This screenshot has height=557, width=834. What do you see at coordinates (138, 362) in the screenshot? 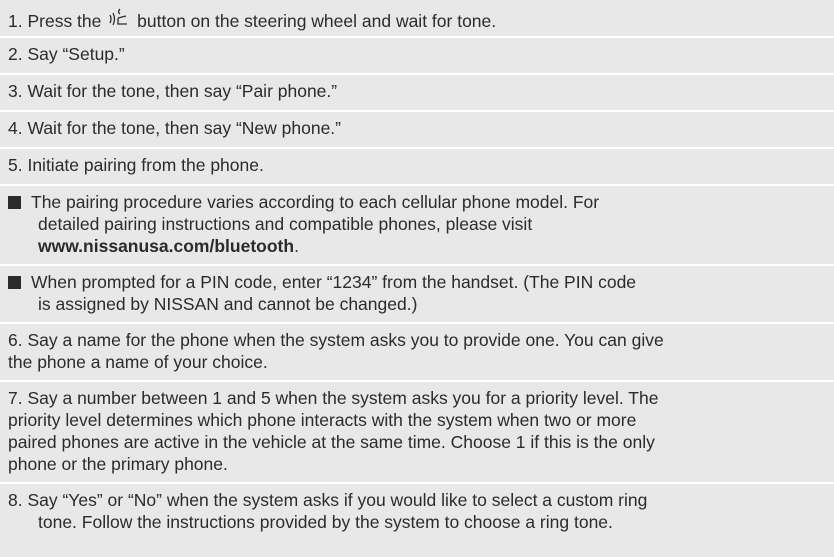
I see `step-6-line-2: the phone a name of your choice.` at bounding box center [138, 362].